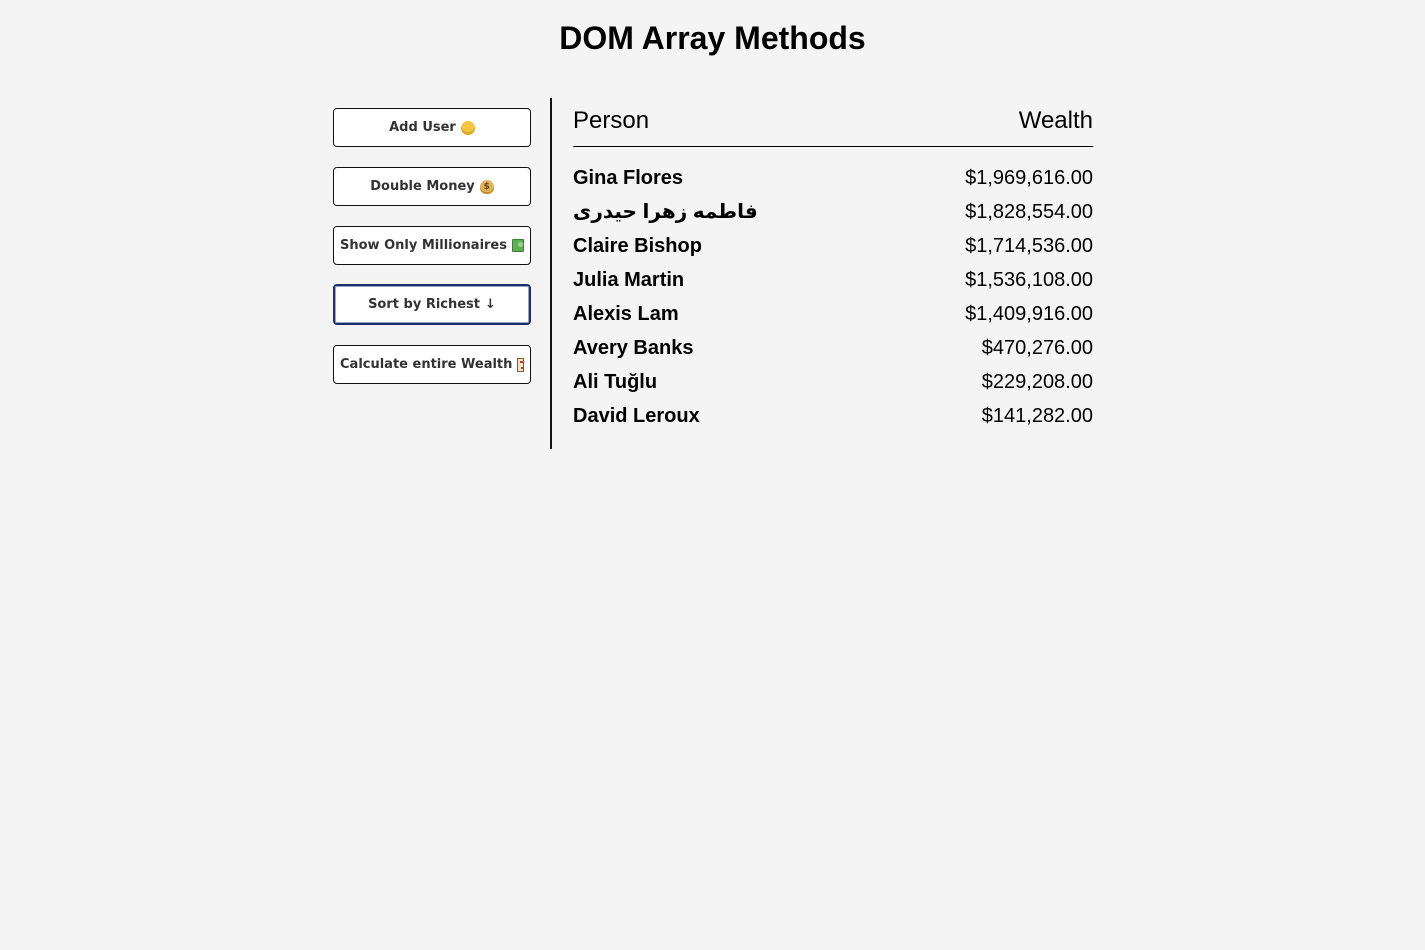  What do you see at coordinates (833, 348) in the screenshot?
I see `table-row: Avery Banks $470,276.00` at bounding box center [833, 348].